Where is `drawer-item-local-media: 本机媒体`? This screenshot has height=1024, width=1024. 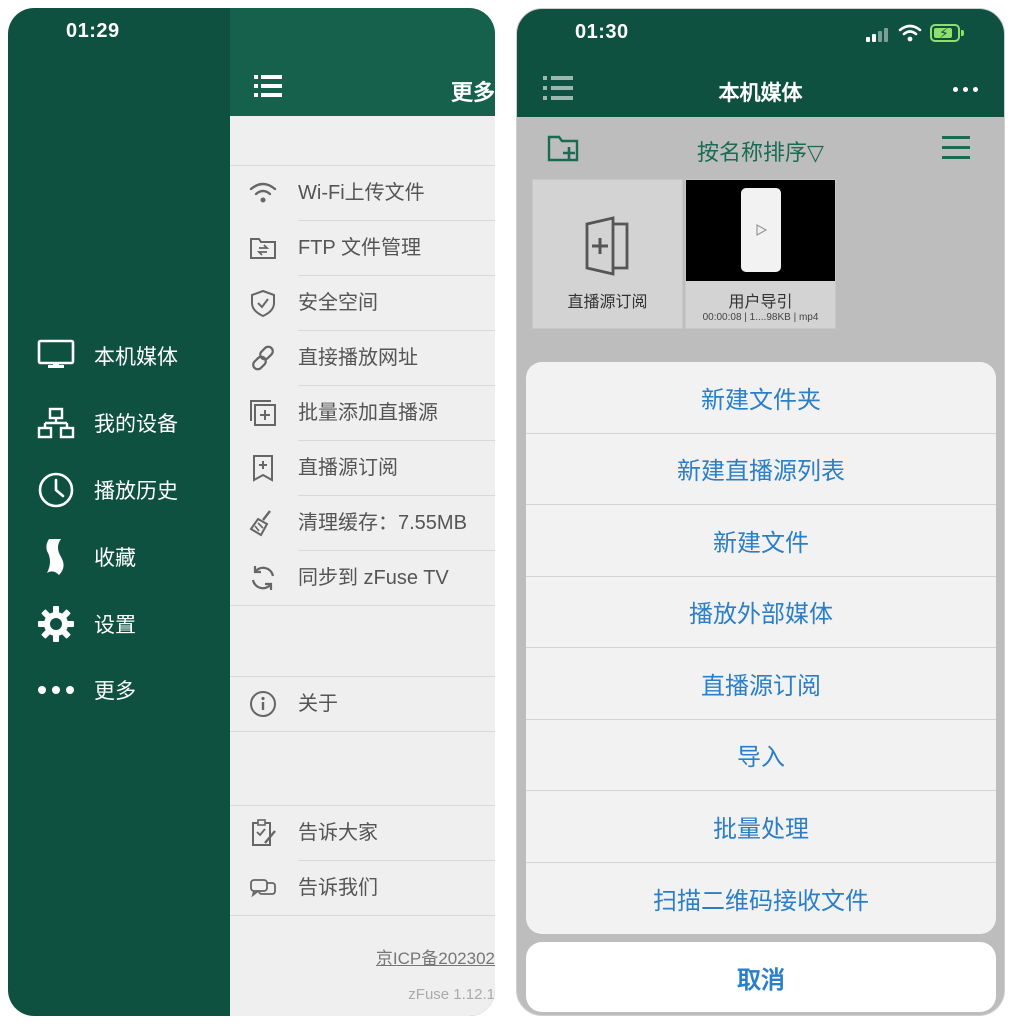
drawer-item-local-media: 本机媒体 is located at coordinates (107, 356).